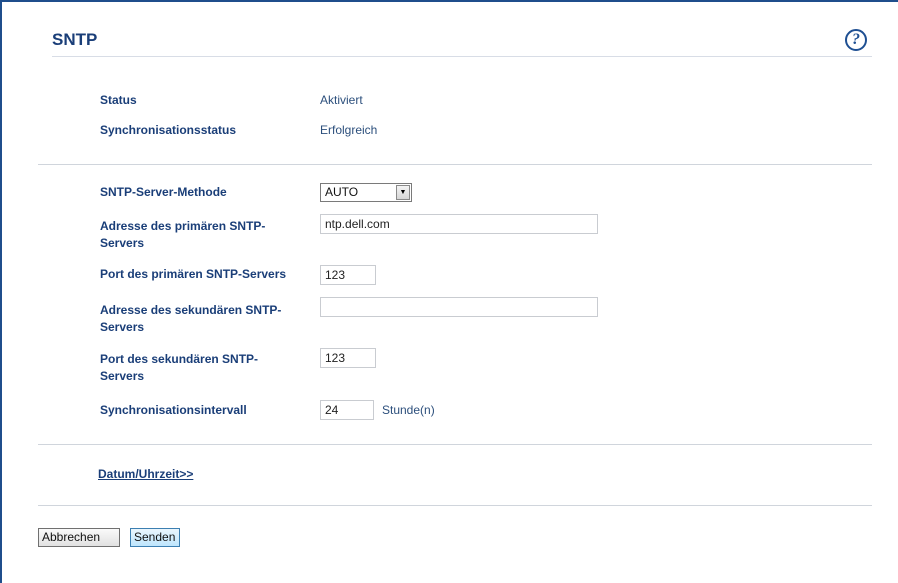 The height and width of the screenshot is (583, 898). Describe the element at coordinates (349, 130) in the screenshot. I see `sync-status-value: Erfolgreich` at that location.